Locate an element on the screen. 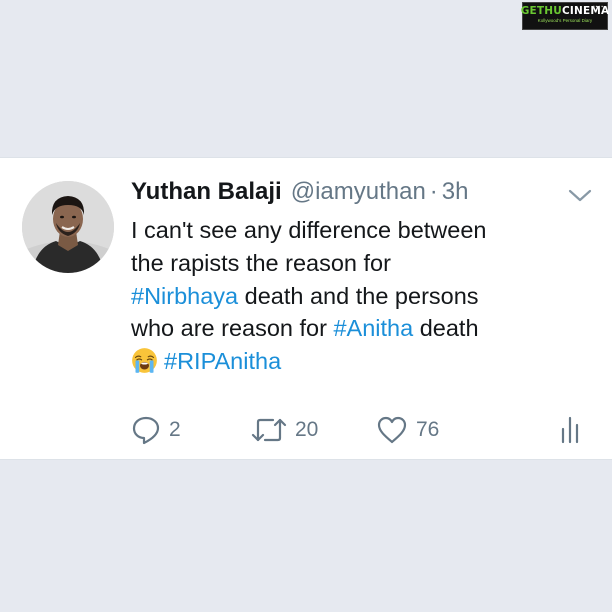  tweet-text-line: #Nirbhaya death and the persons is located at coordinates (363, 296).